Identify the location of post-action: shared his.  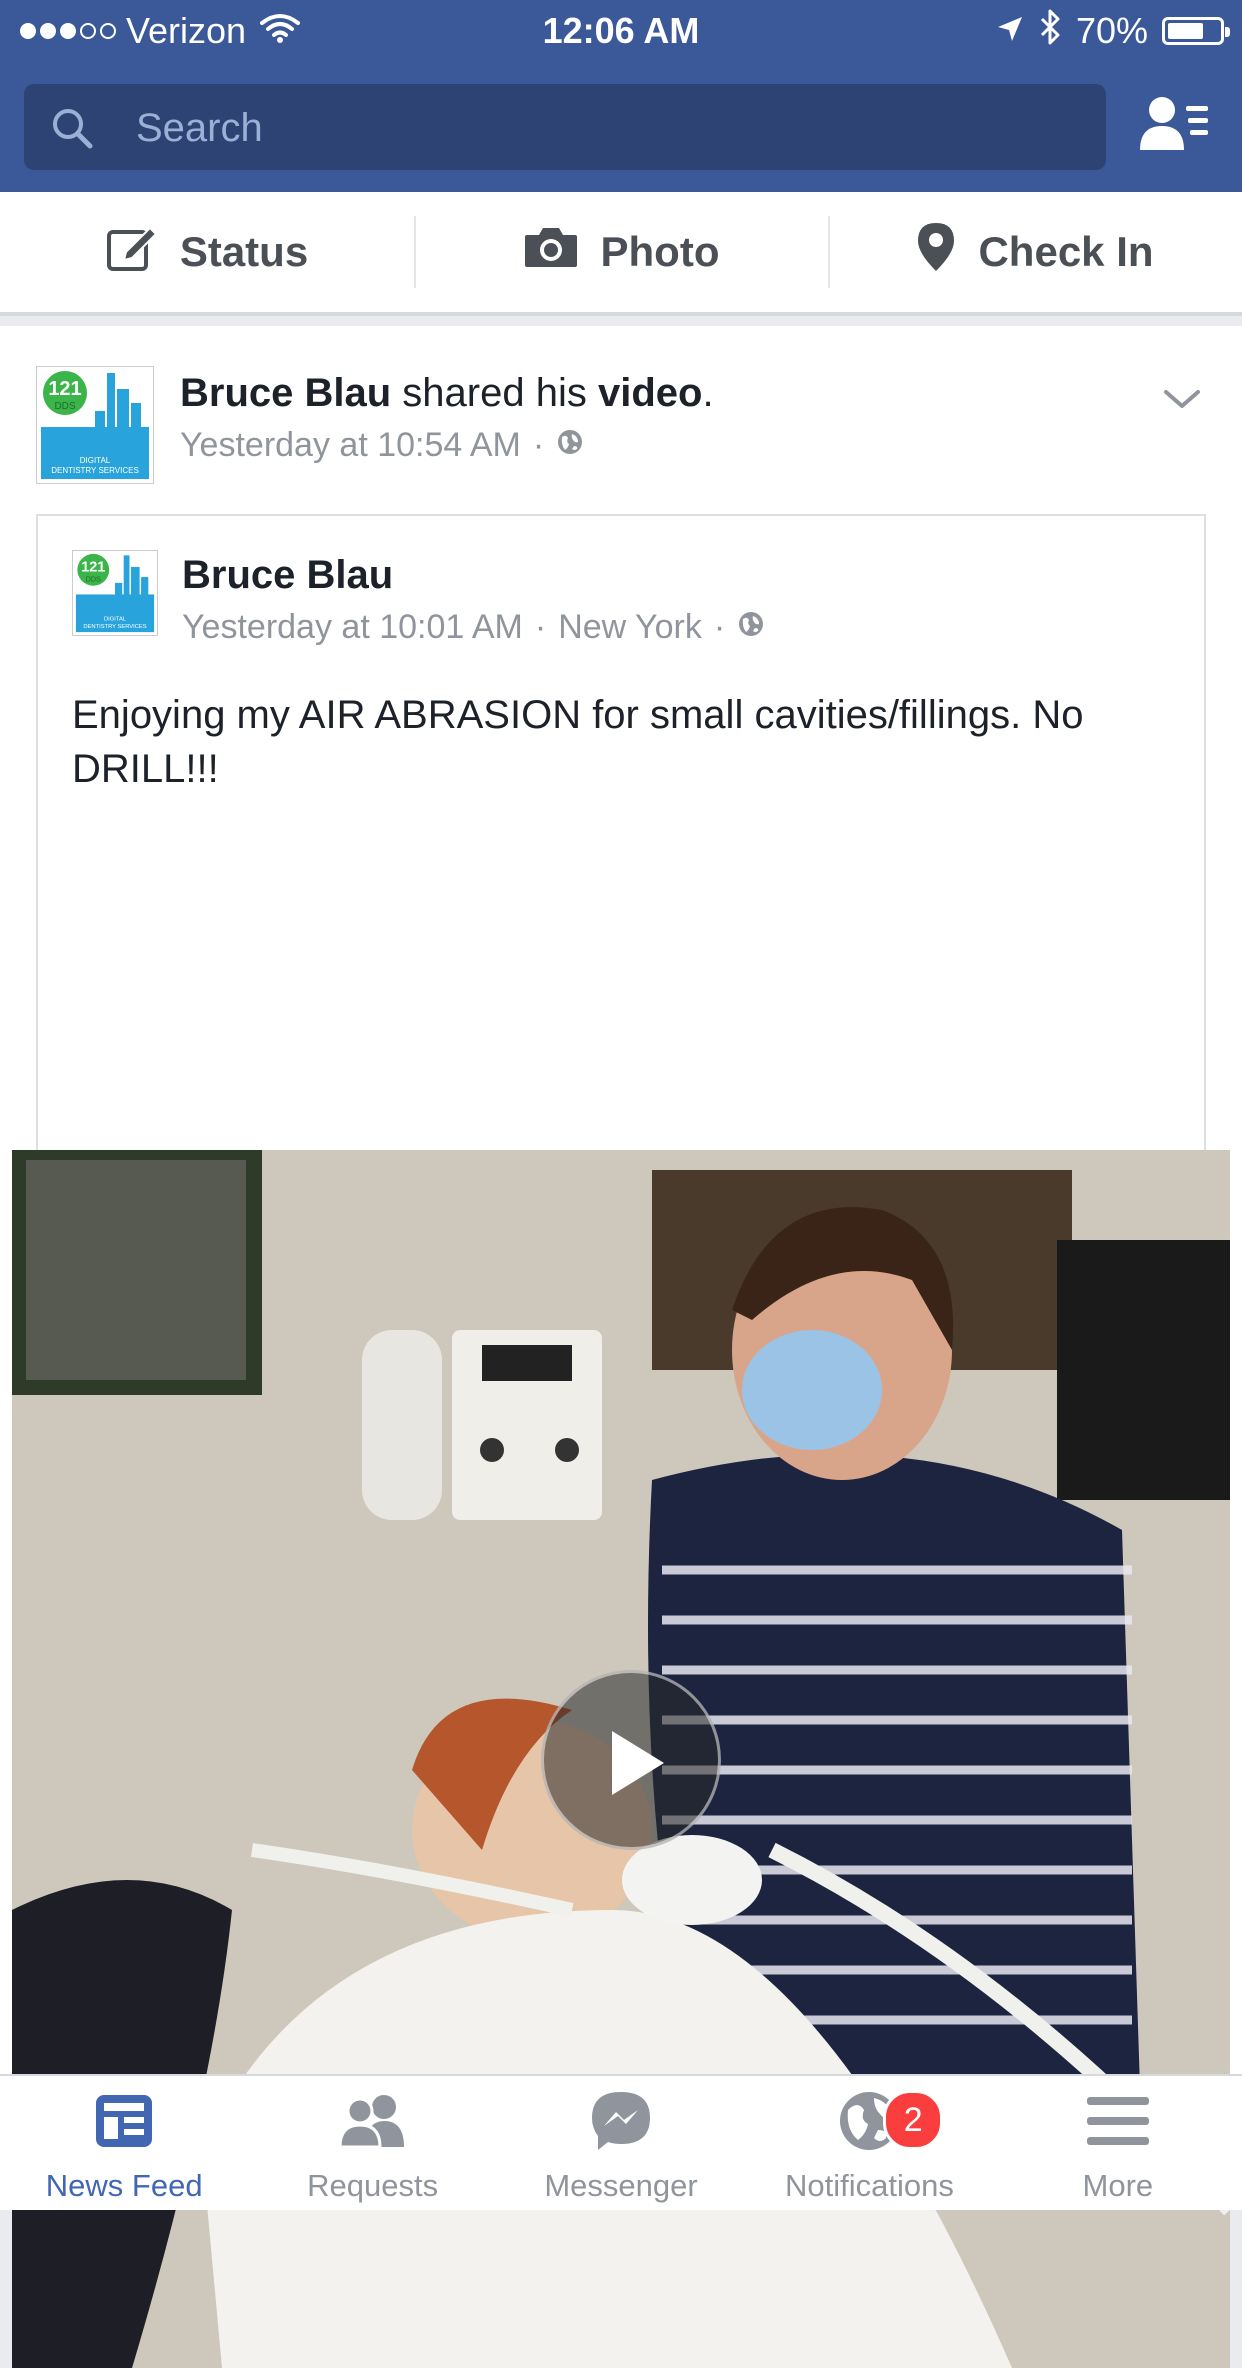
(494, 393).